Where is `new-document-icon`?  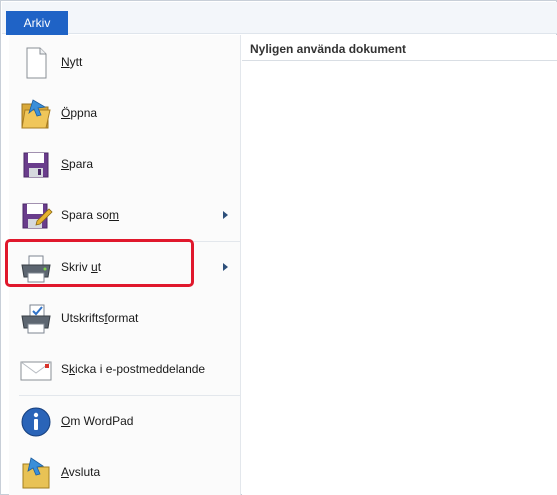 new-document-icon is located at coordinates (36, 63).